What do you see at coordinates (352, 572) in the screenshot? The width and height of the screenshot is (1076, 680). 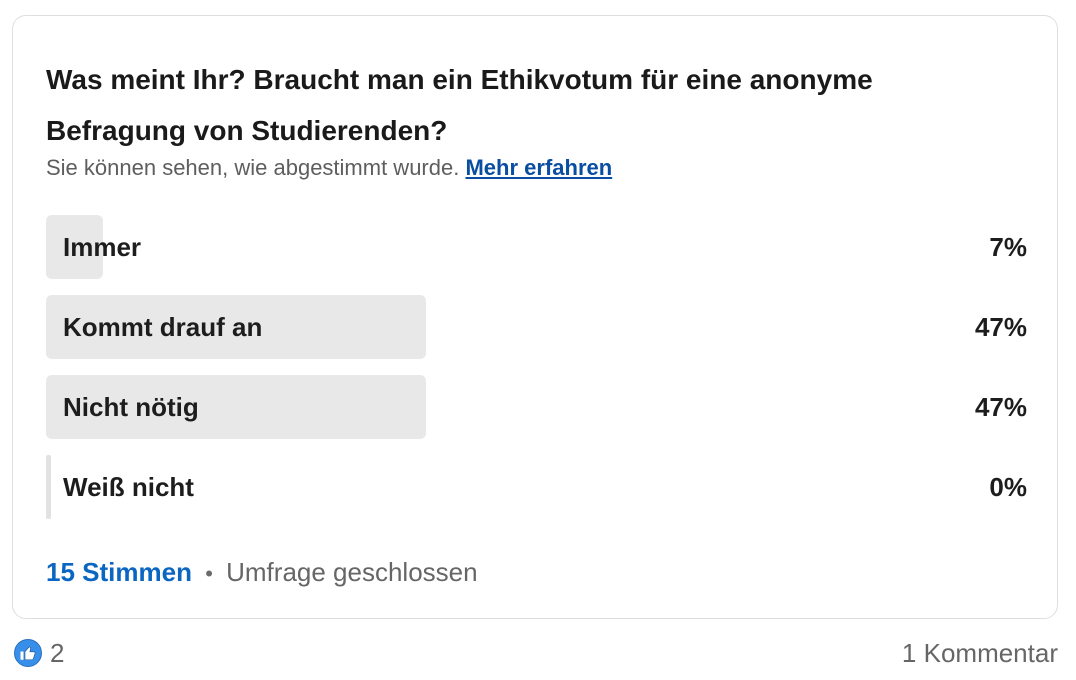 I see `poll-status: Umfrage geschlossen` at bounding box center [352, 572].